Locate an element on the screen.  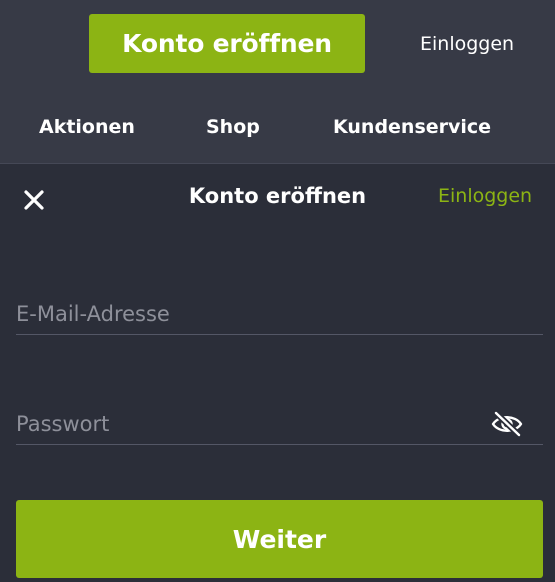
password-field is located at coordinates (279, 424).